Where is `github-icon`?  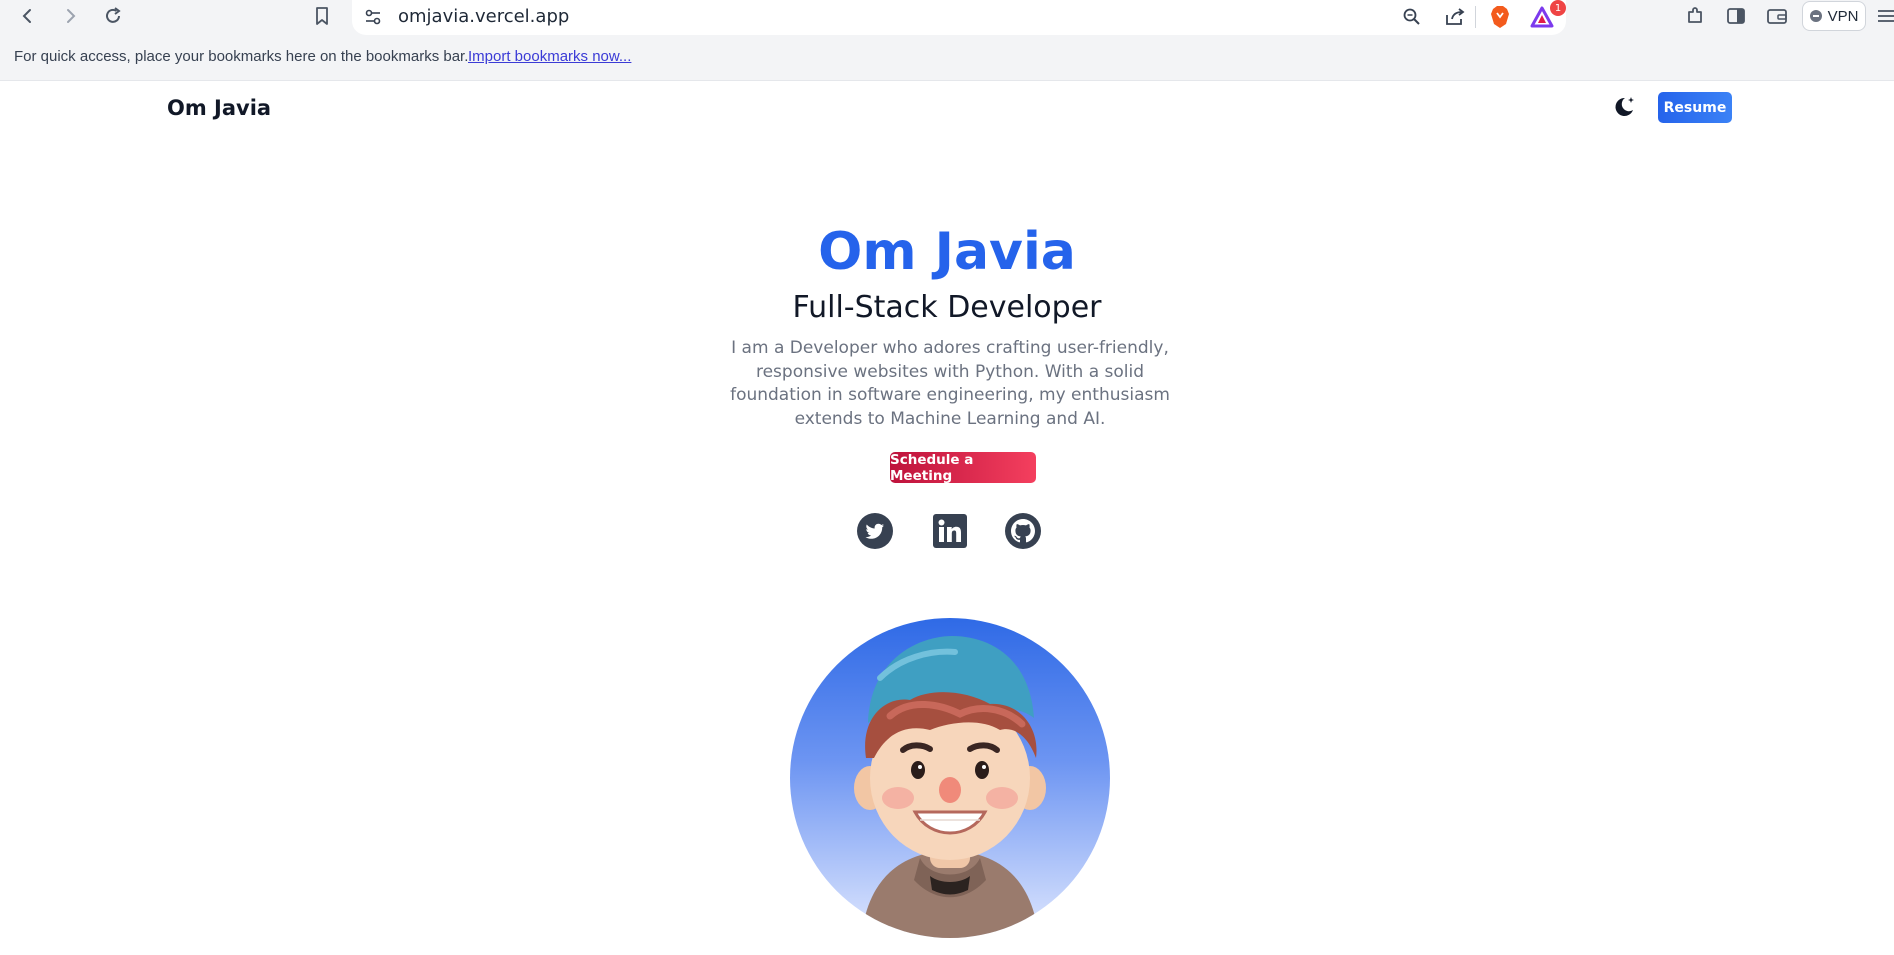 github-icon is located at coordinates (1023, 531).